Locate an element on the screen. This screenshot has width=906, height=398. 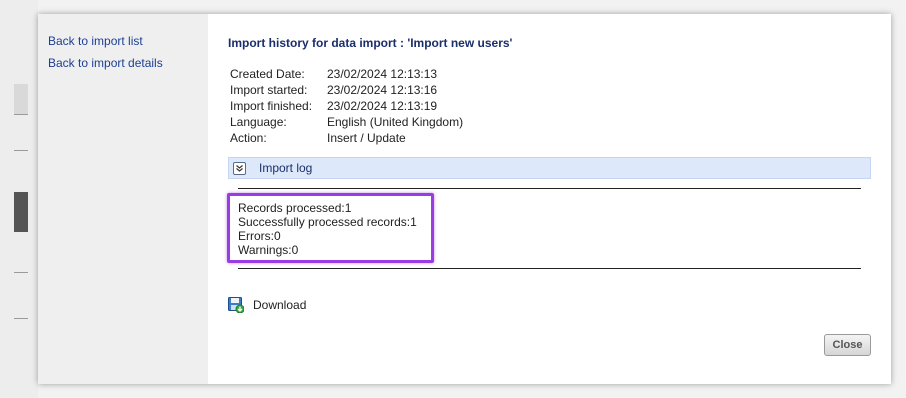
info-value: 23/02/2024 12:13:19 is located at coordinates (382, 106).